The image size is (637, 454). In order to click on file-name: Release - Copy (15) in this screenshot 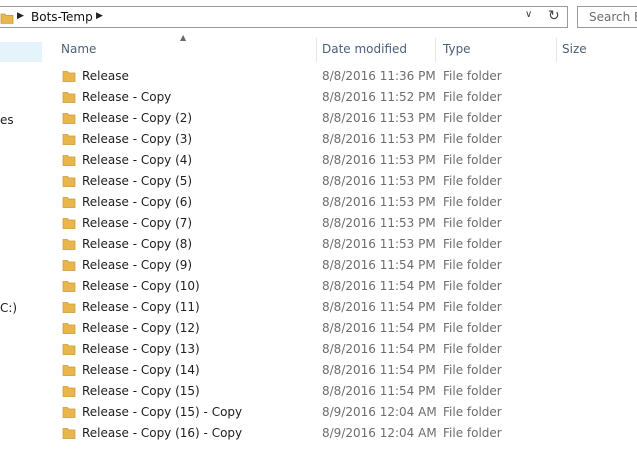, I will do `click(141, 391)`.